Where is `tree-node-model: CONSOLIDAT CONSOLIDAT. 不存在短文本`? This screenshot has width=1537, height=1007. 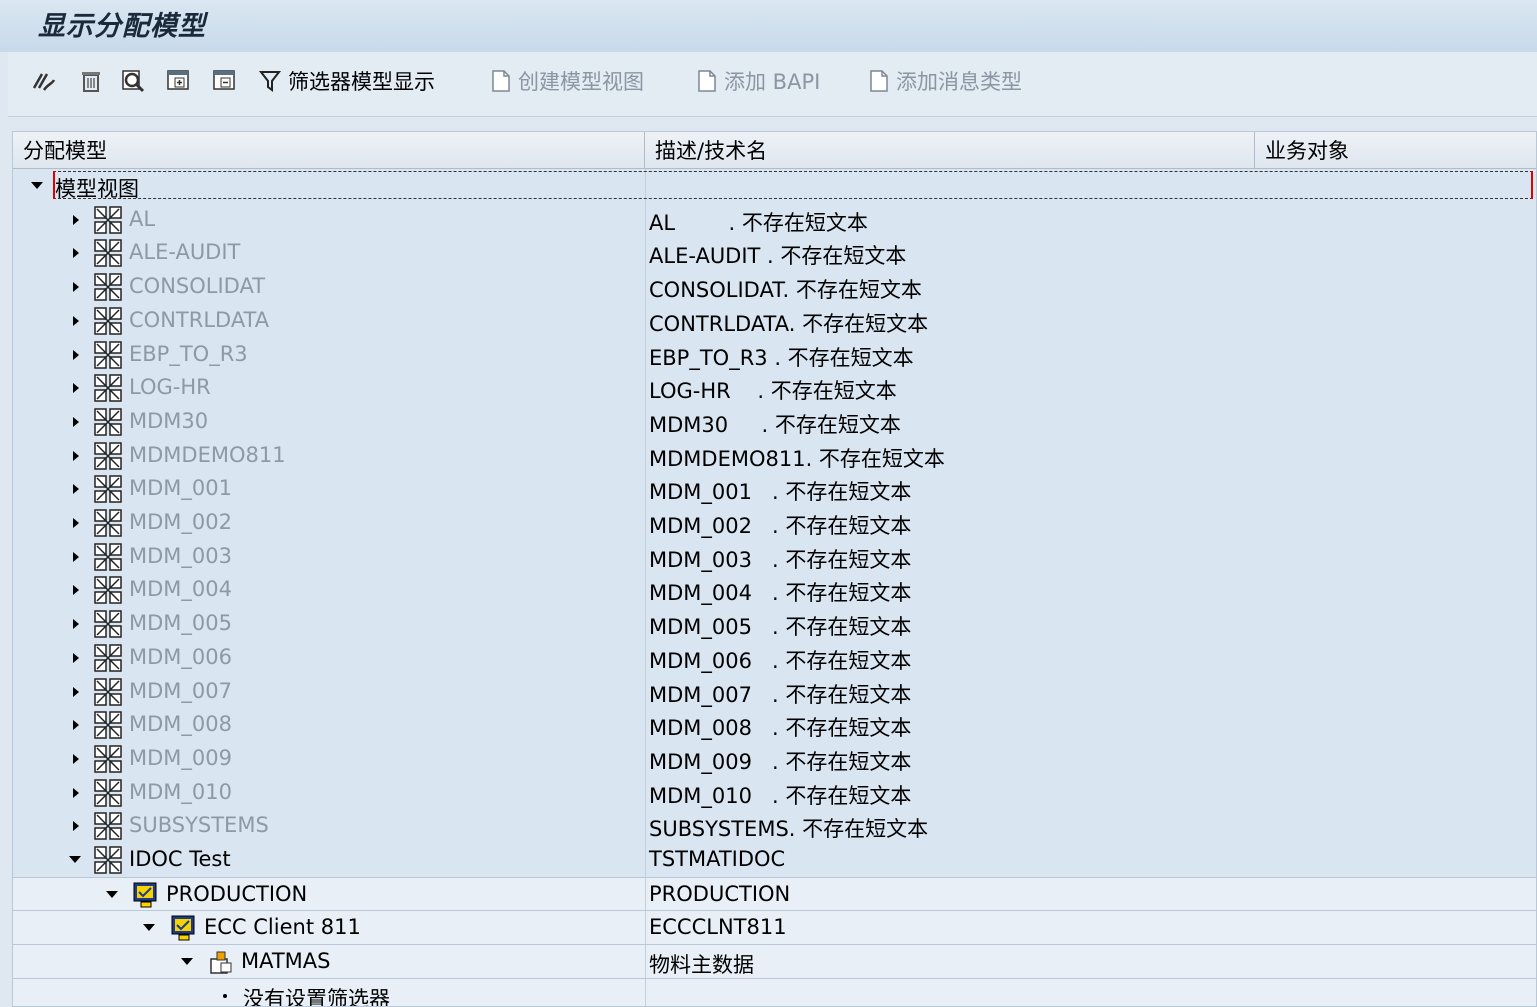 tree-node-model: CONSOLIDAT CONSOLIDAT. 不存在短文本 is located at coordinates (774, 287).